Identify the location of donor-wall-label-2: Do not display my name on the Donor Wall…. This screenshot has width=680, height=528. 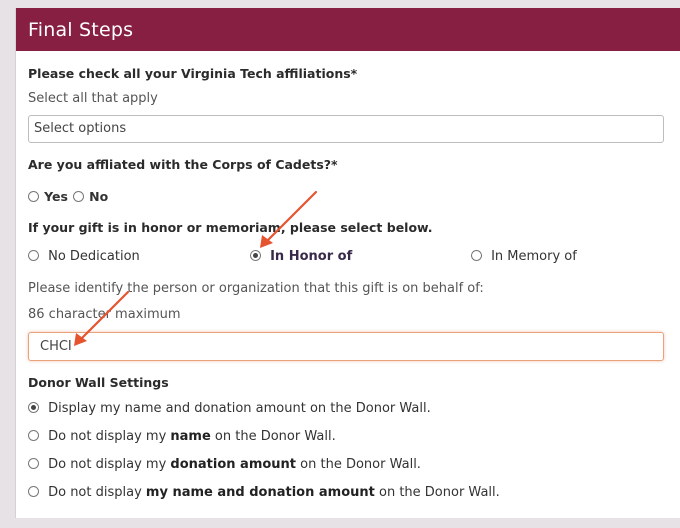
(192, 436).